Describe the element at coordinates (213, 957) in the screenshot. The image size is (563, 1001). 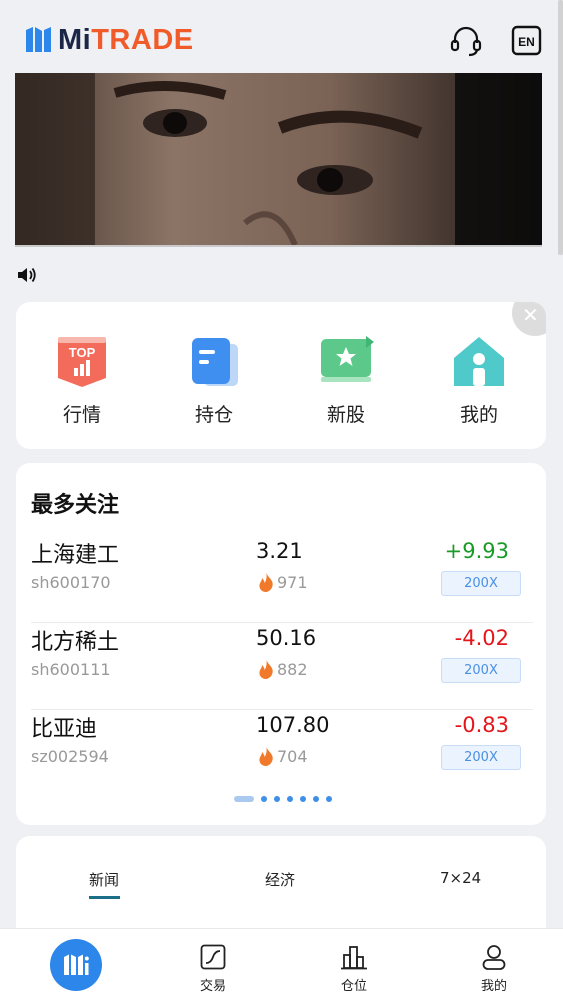
I see `trade-chart-icon` at that location.